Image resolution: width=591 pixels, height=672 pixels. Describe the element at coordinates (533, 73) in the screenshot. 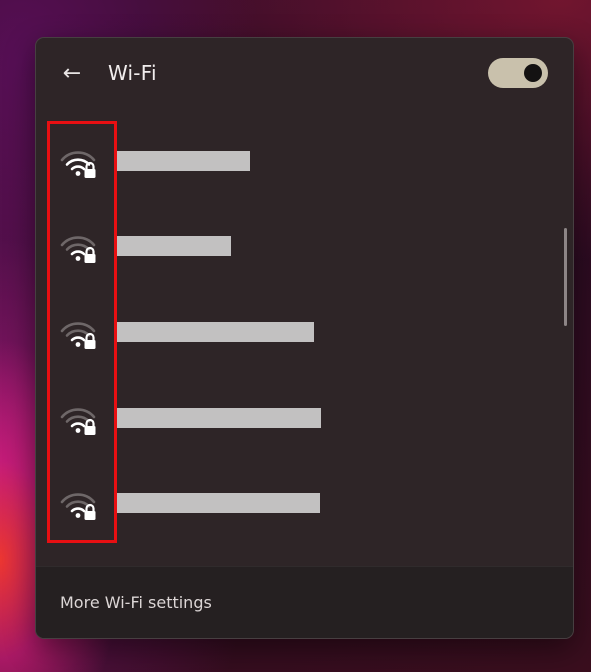

I see `toggle-knob` at that location.